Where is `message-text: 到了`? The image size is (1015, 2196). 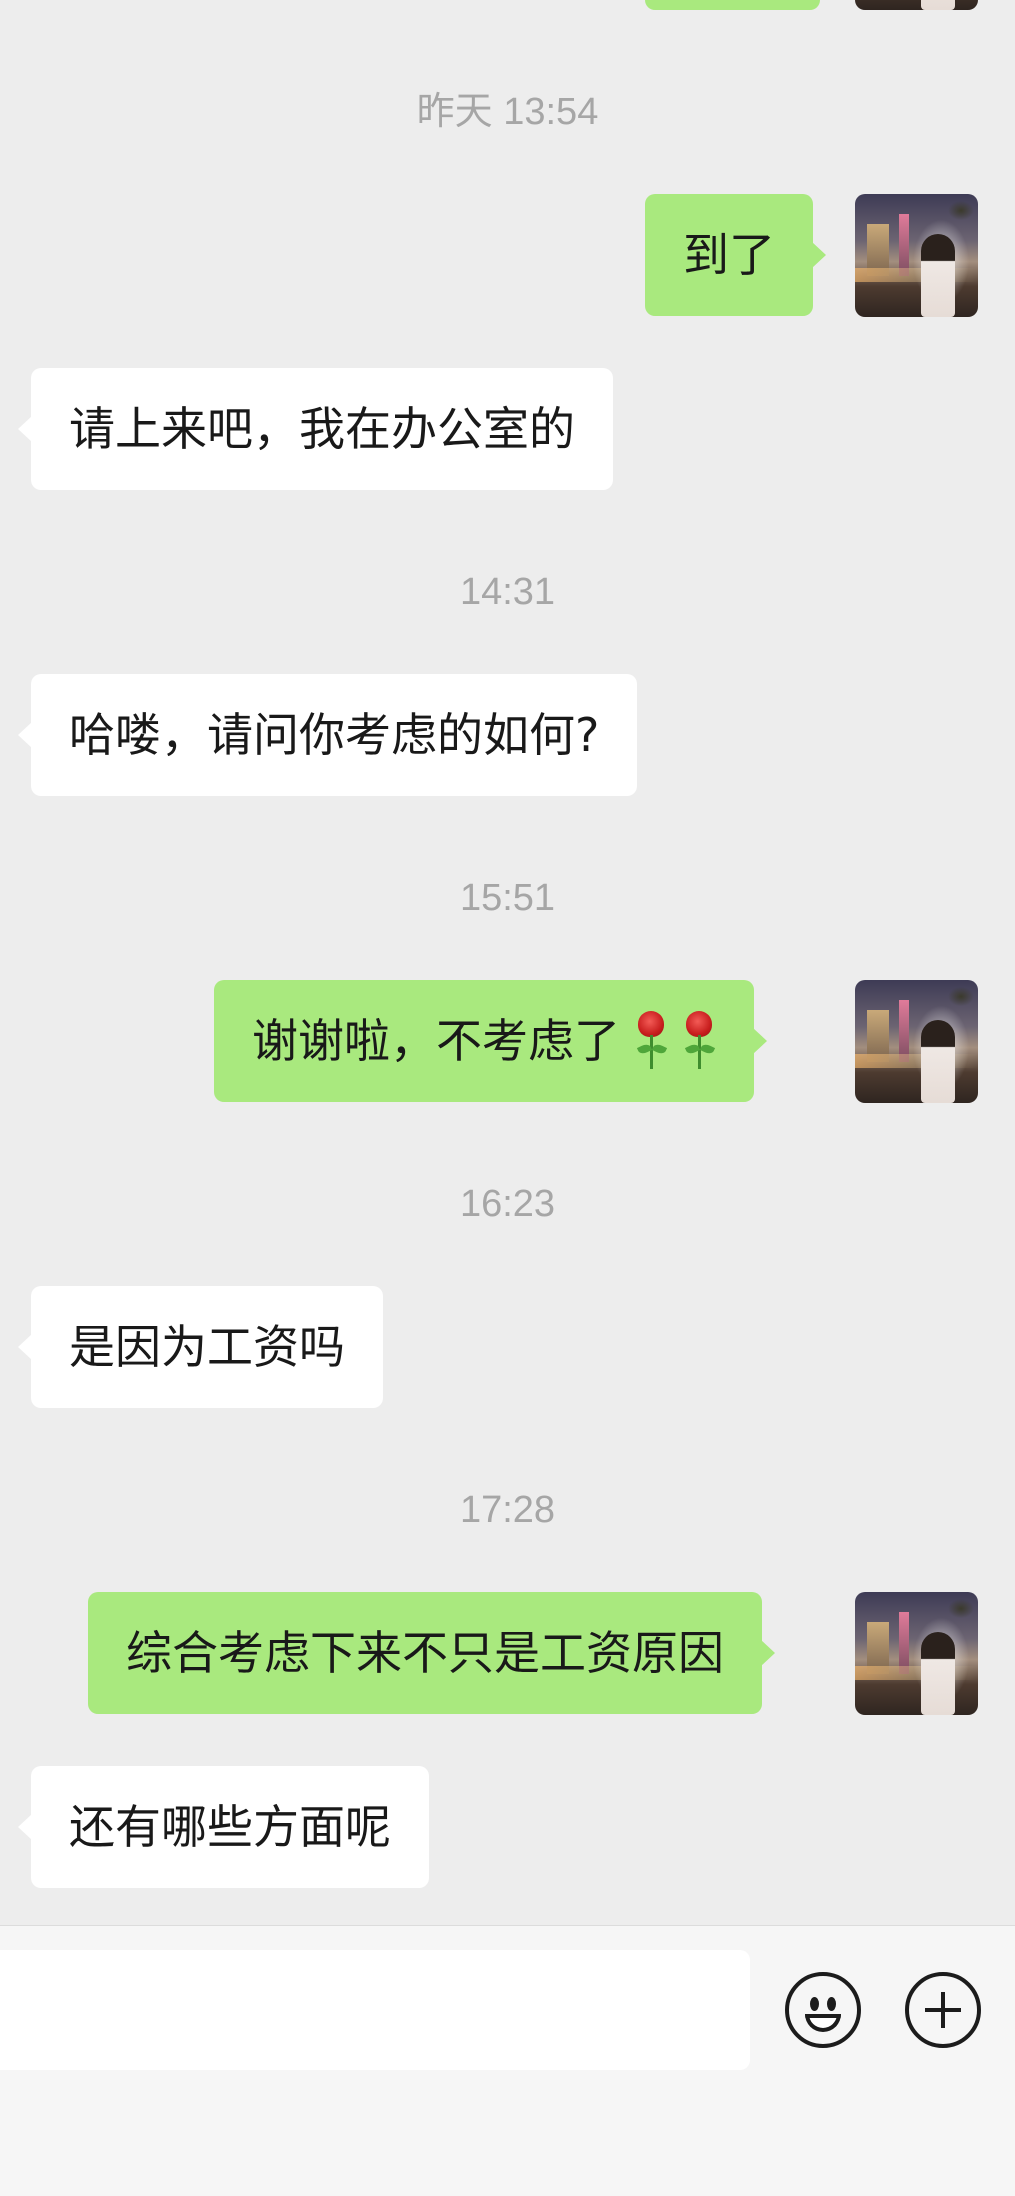 message-text: 到了 is located at coordinates (729, 255).